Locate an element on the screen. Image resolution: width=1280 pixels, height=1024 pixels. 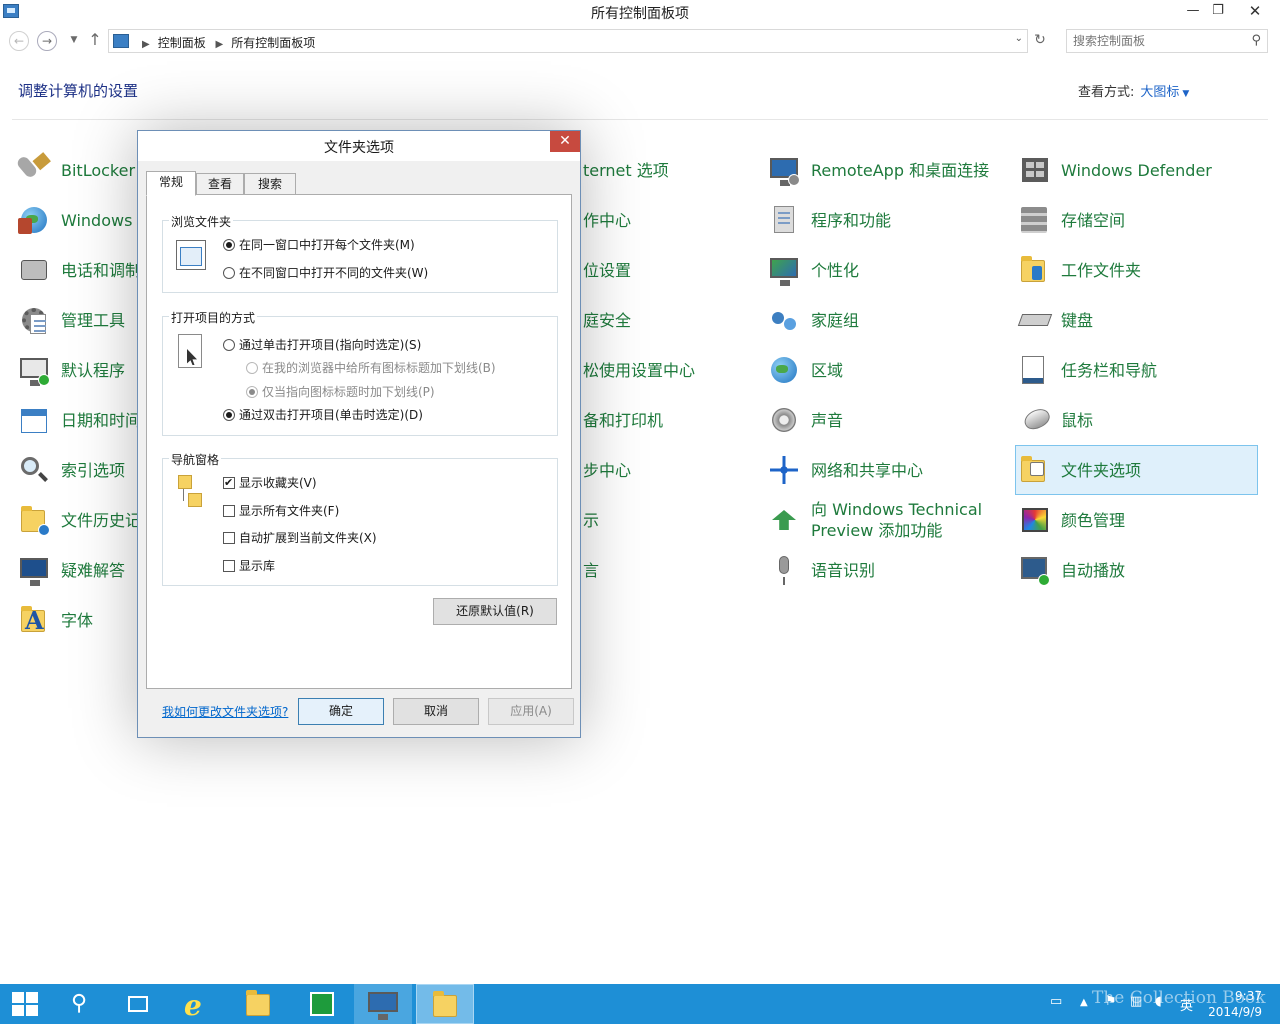
navigation-pane-icon is located at coordinates (192, 495).